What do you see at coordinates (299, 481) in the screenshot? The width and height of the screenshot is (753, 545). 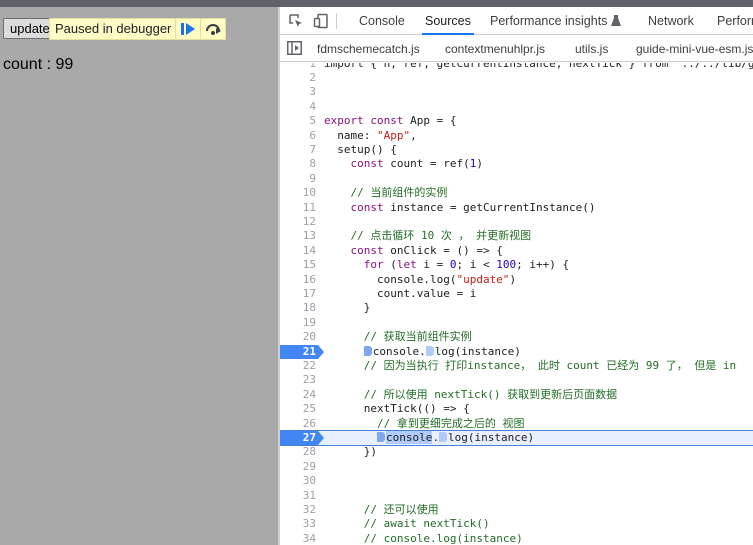 I see `line-number: 30` at bounding box center [299, 481].